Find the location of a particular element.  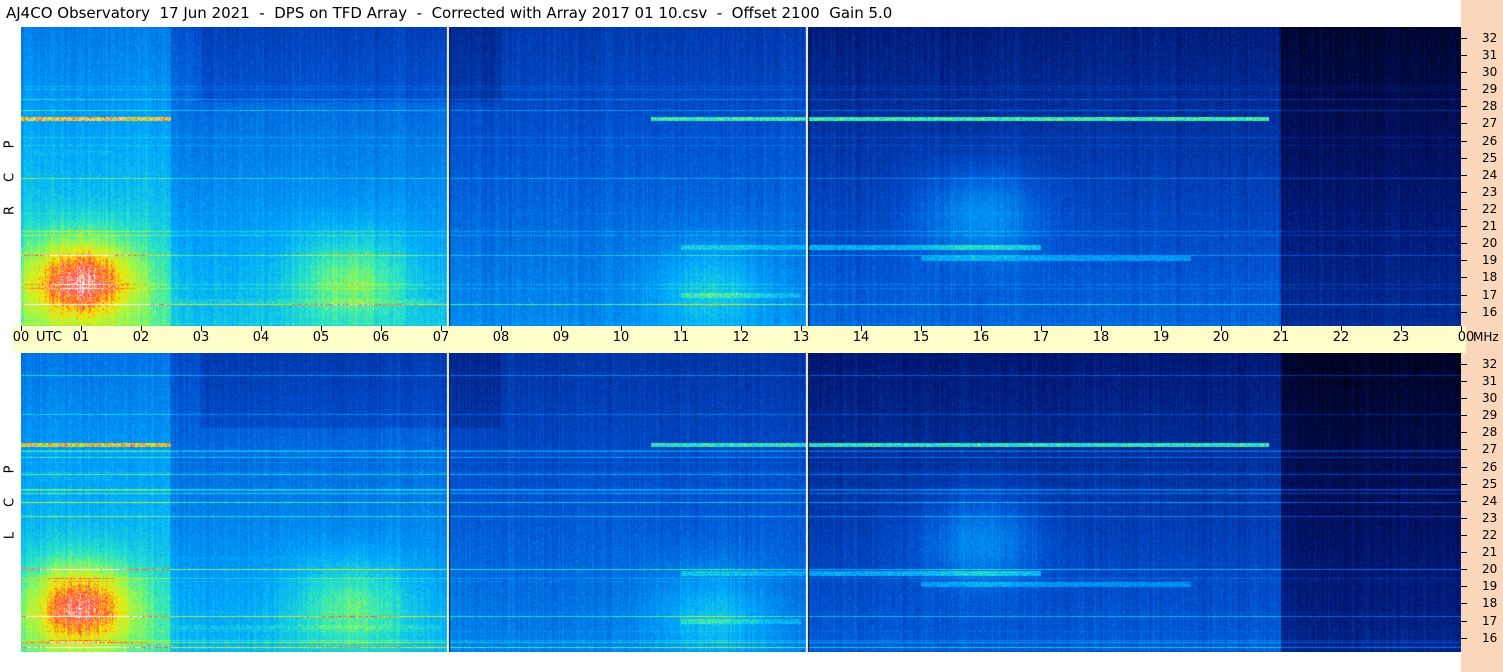

time-tick-label: 11 is located at coordinates (681, 337).